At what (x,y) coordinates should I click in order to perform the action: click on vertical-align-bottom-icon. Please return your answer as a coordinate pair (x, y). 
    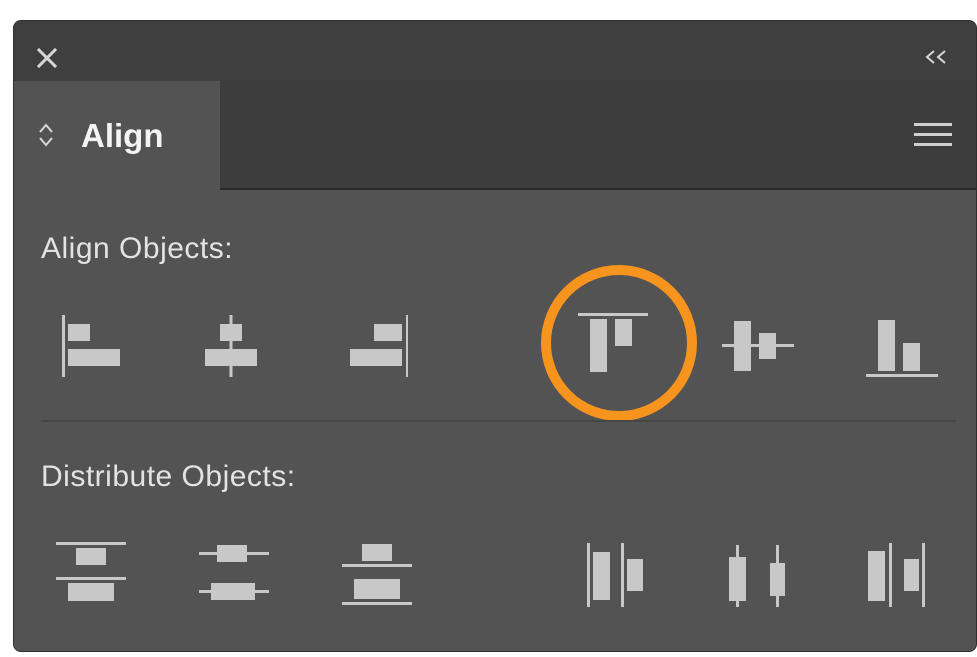
    Looking at the image, I should click on (902, 348).